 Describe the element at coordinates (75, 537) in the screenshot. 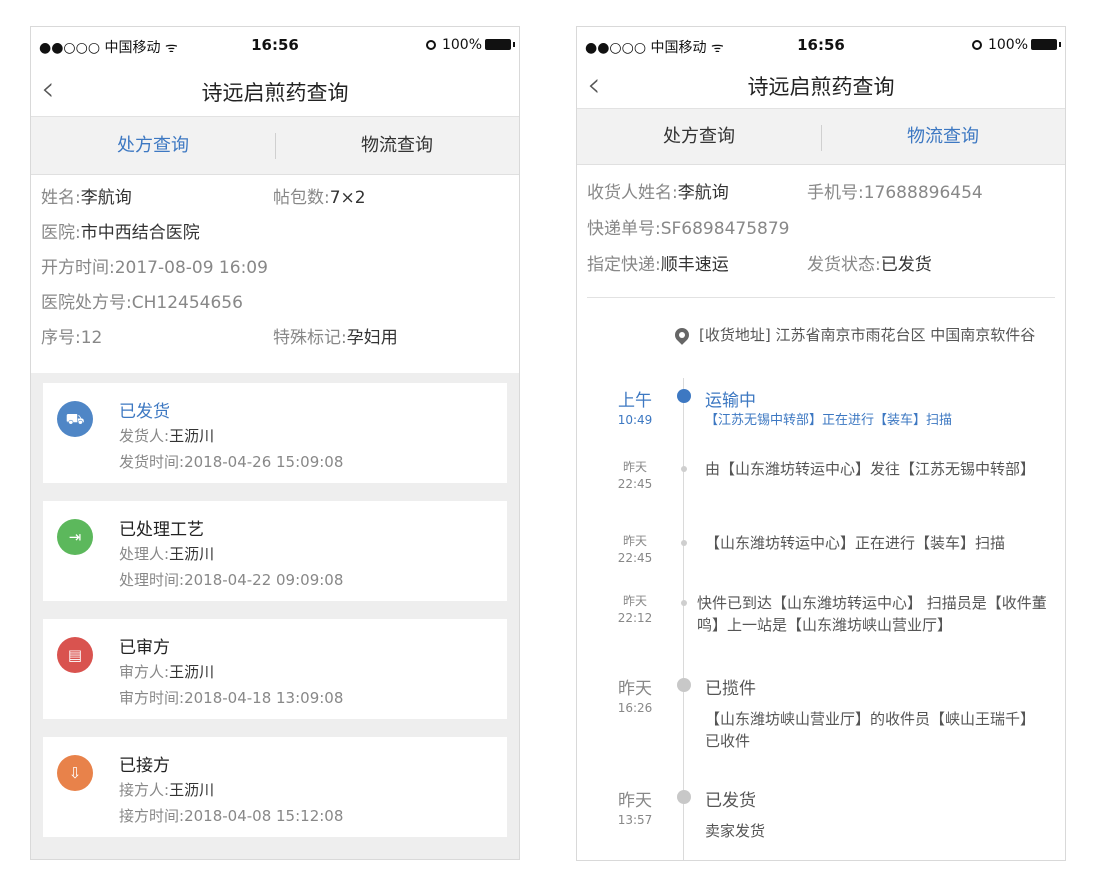

I see `process-icon: ⇥` at that location.